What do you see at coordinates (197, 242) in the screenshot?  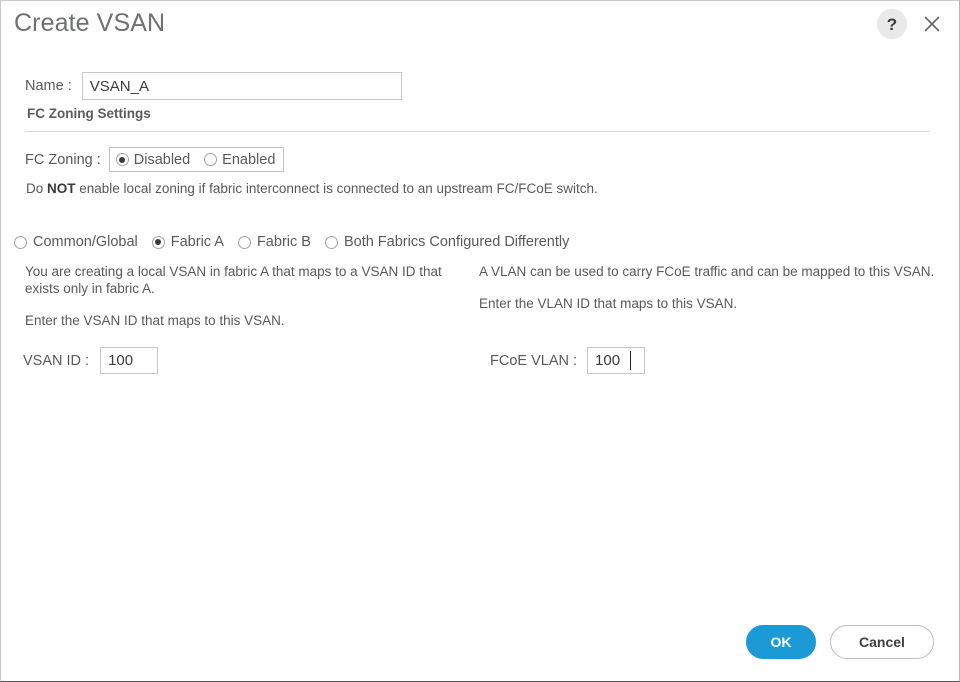 I see `radio-label: Fabric A` at bounding box center [197, 242].